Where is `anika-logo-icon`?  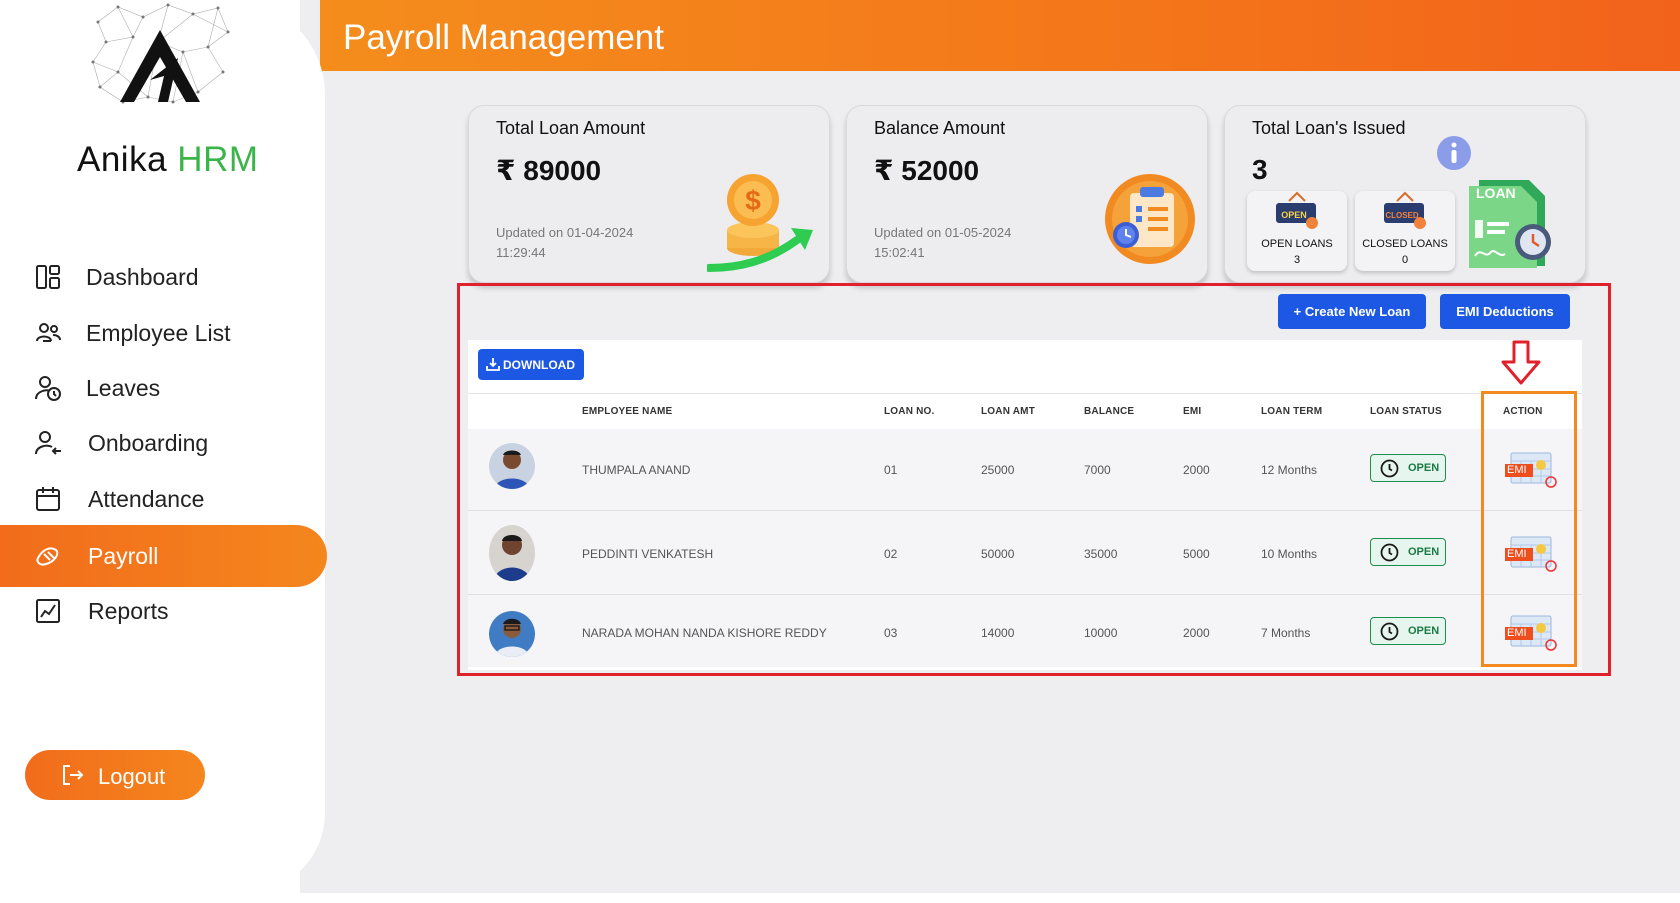 anika-logo-icon is located at coordinates (160, 53).